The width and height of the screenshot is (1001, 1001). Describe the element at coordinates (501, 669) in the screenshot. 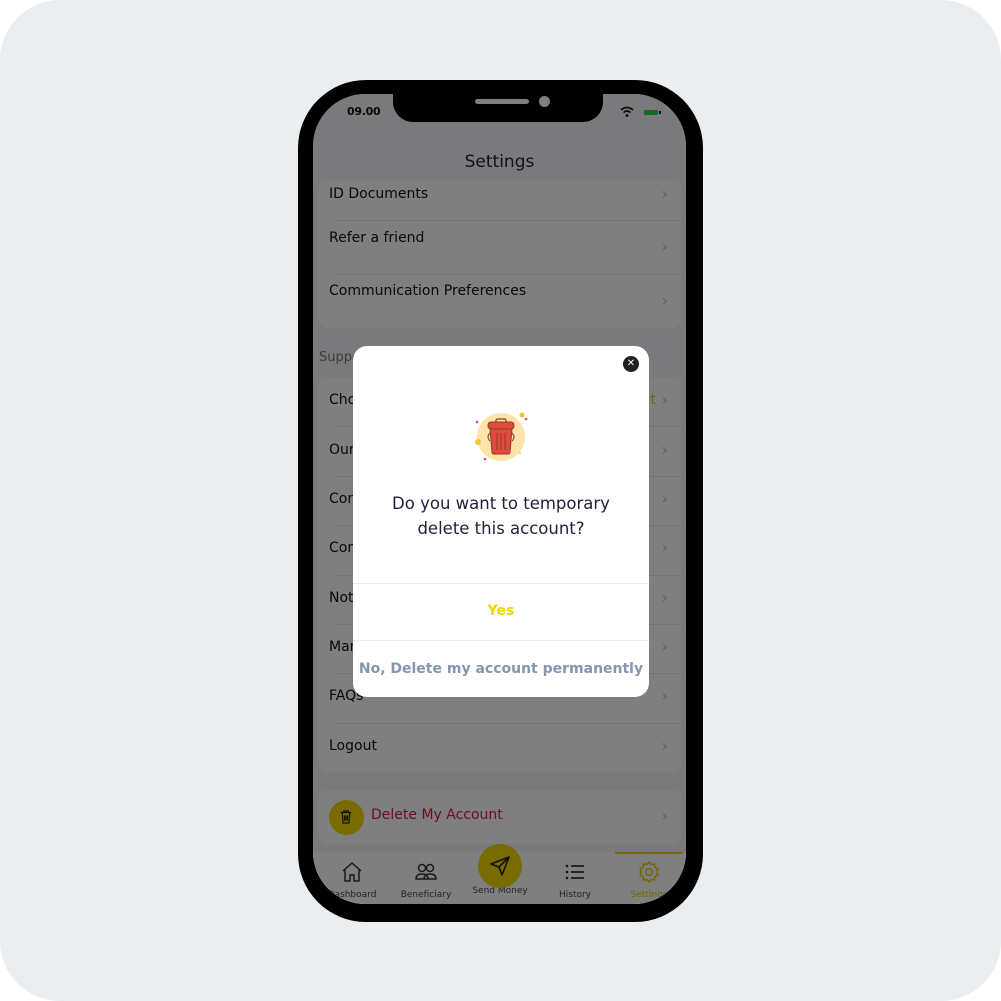

I see `delete-permanently-button: No, Delete my account permanently` at that location.